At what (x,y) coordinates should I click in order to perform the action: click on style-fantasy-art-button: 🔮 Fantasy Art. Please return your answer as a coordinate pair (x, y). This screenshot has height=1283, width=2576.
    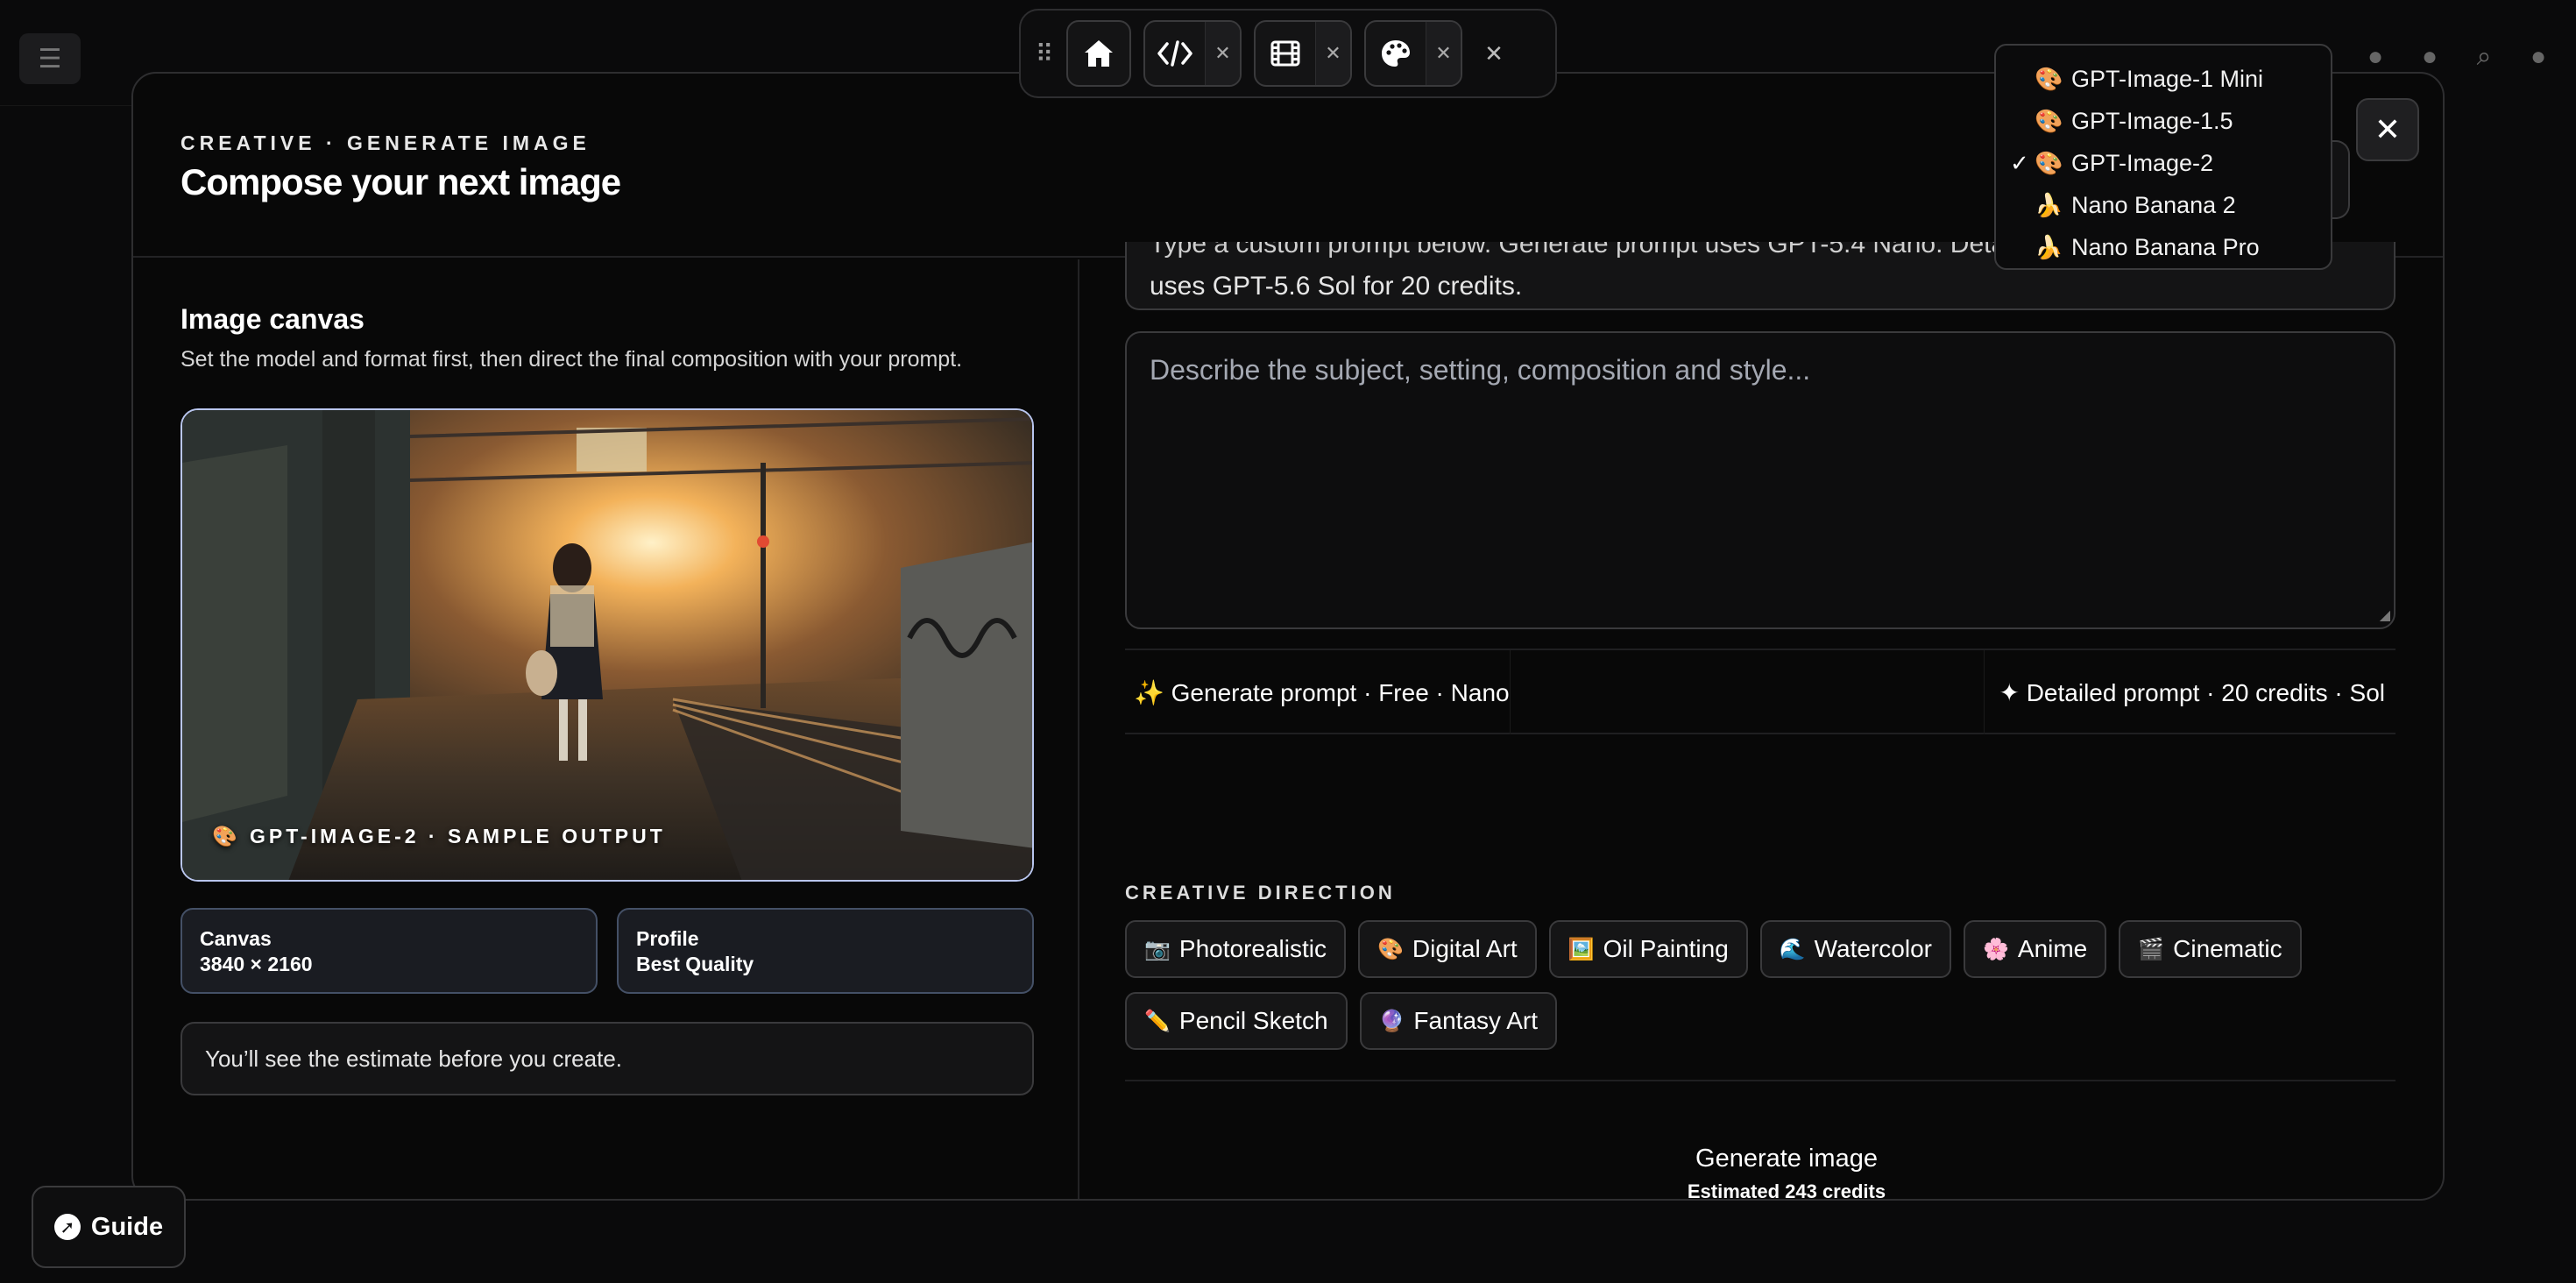
    Looking at the image, I should click on (1458, 1021).